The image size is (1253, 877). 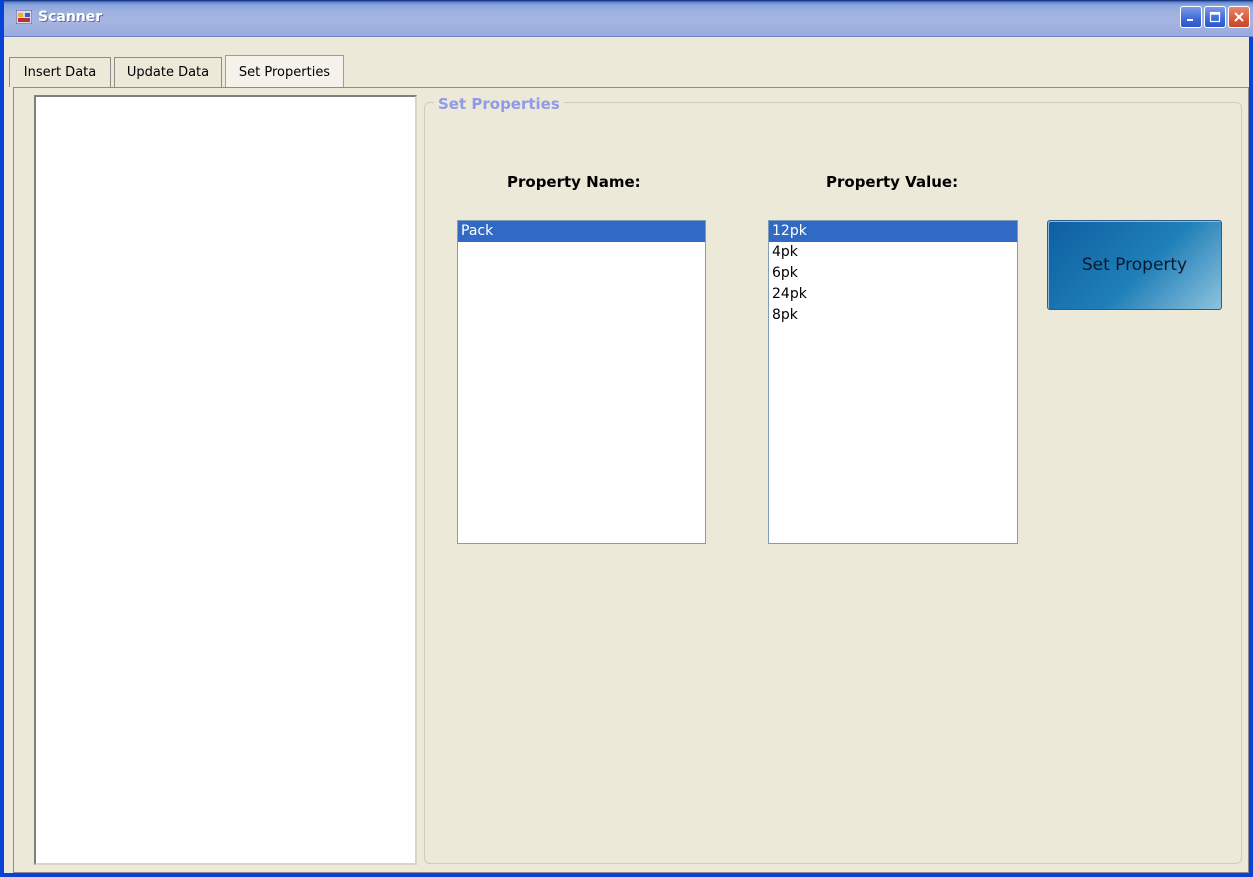 What do you see at coordinates (1190, 20) in the screenshot?
I see `minimize-icon` at bounding box center [1190, 20].